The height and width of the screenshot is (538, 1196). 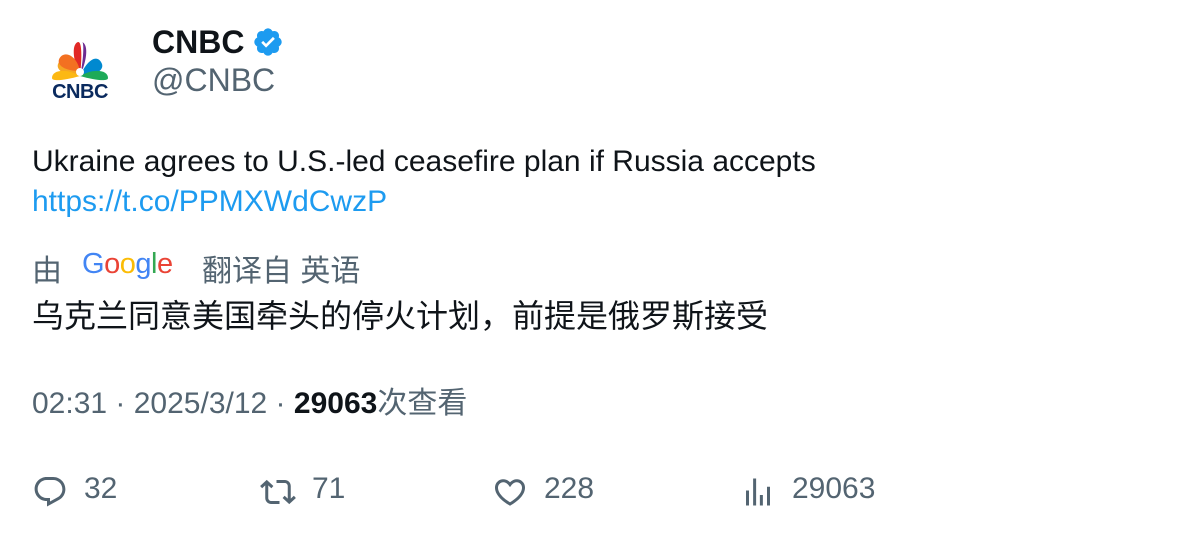 I want to click on views-count: 29063, so click(x=335, y=403).